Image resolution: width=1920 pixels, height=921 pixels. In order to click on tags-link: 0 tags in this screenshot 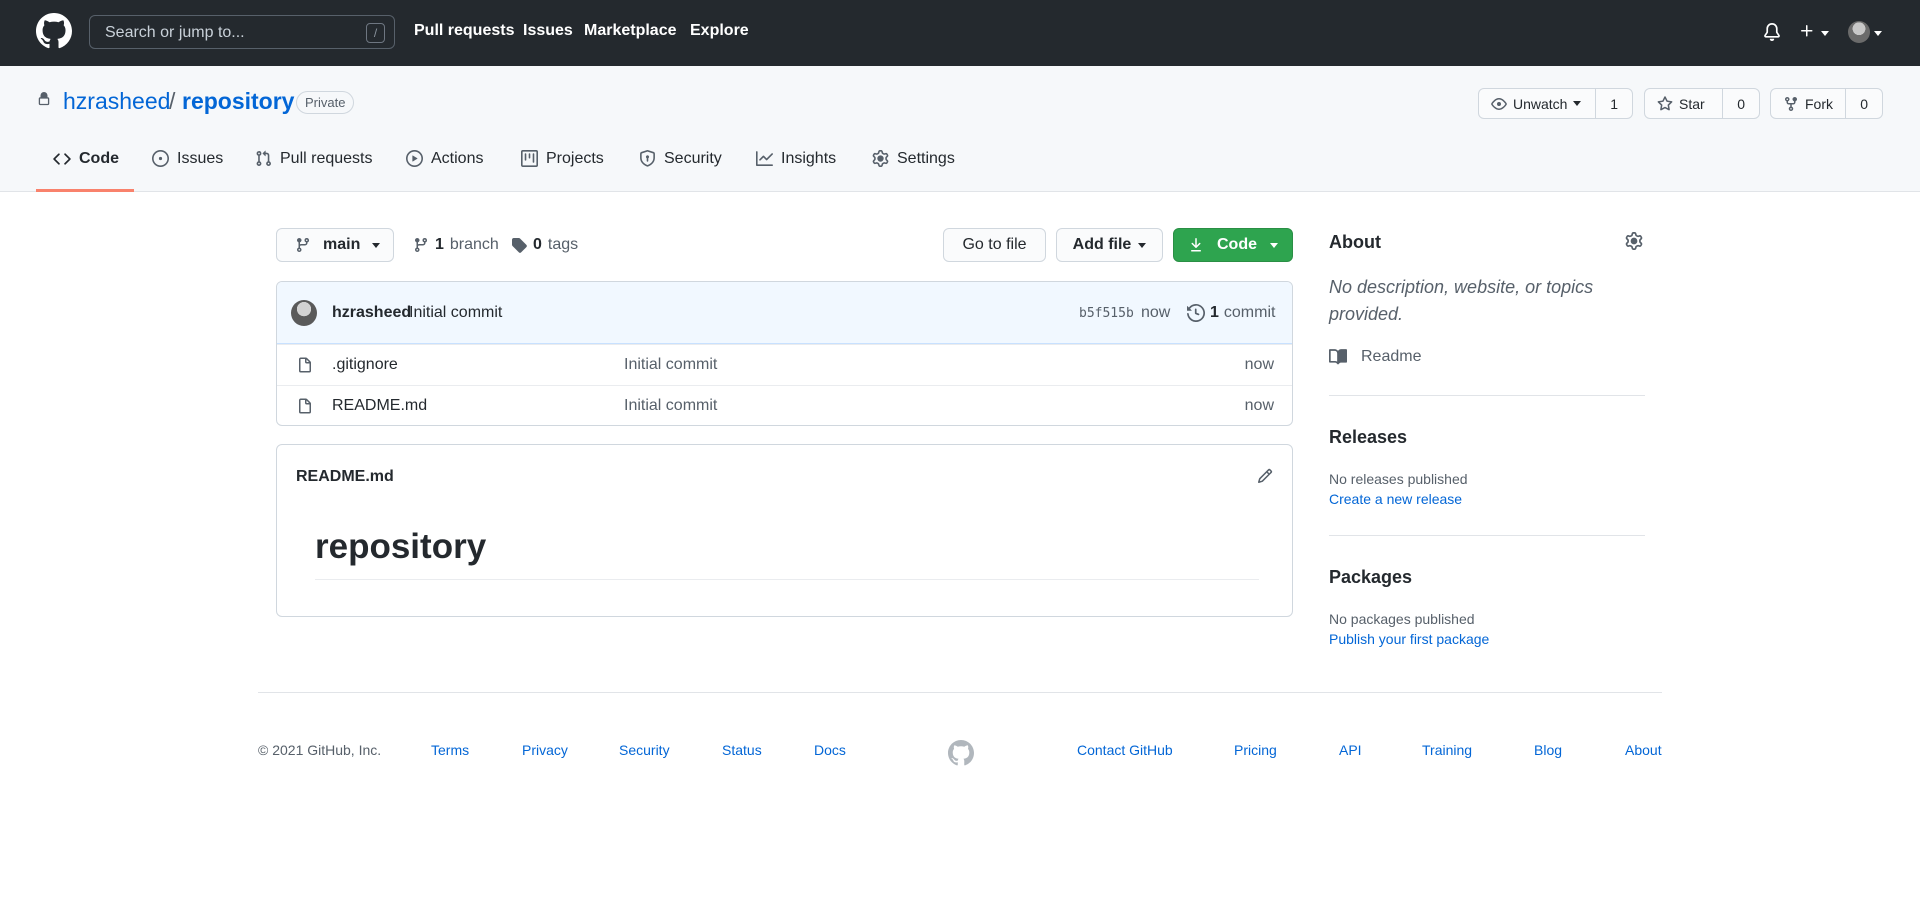, I will do `click(544, 245)`.